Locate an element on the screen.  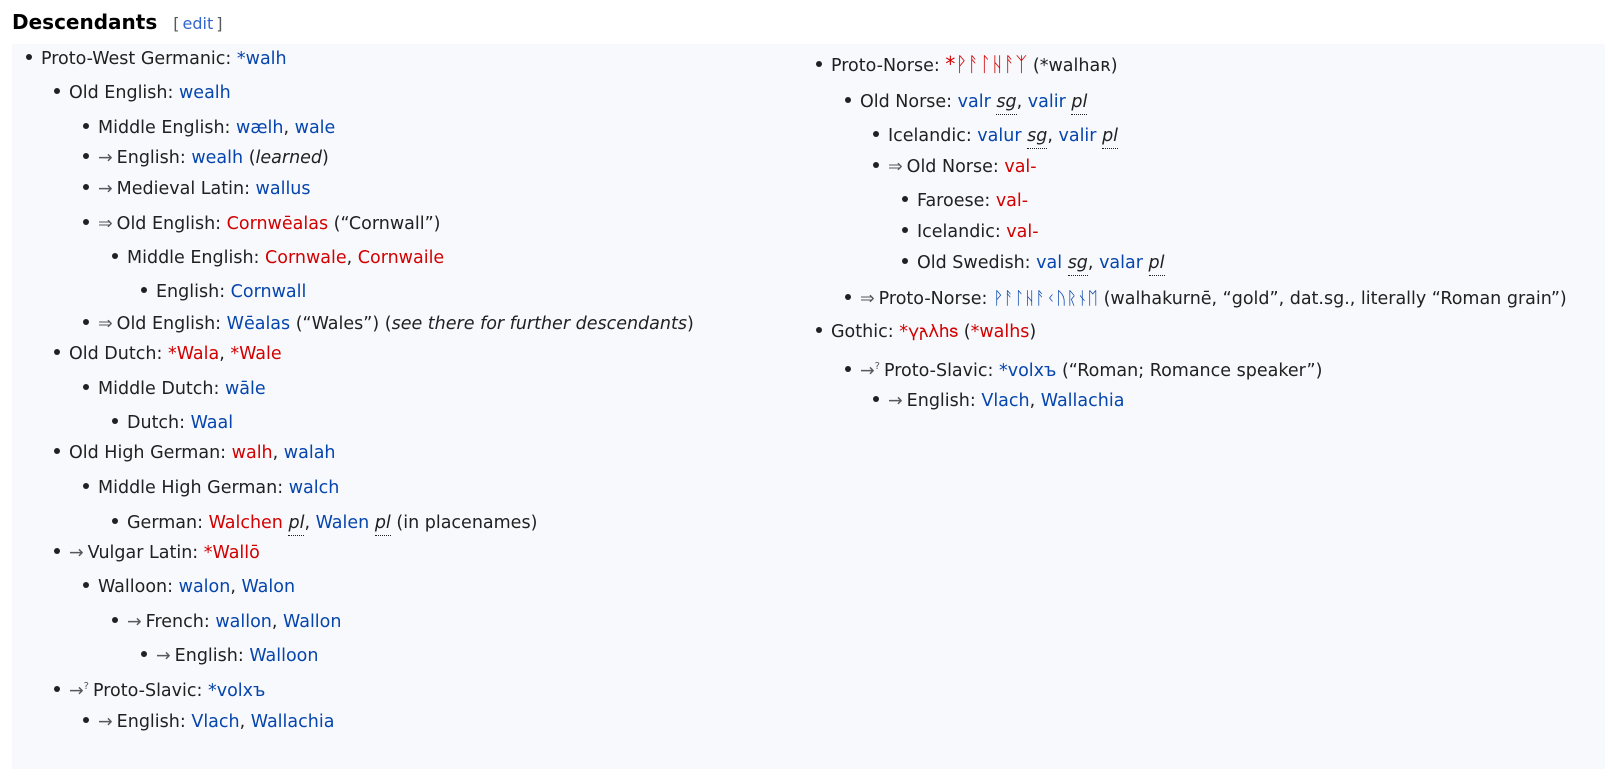
list-item: Proto-Norse: *ᚹᚨᛚᚺᚨᛉ (*walhaʀ) is located at coordinates (967, 65).